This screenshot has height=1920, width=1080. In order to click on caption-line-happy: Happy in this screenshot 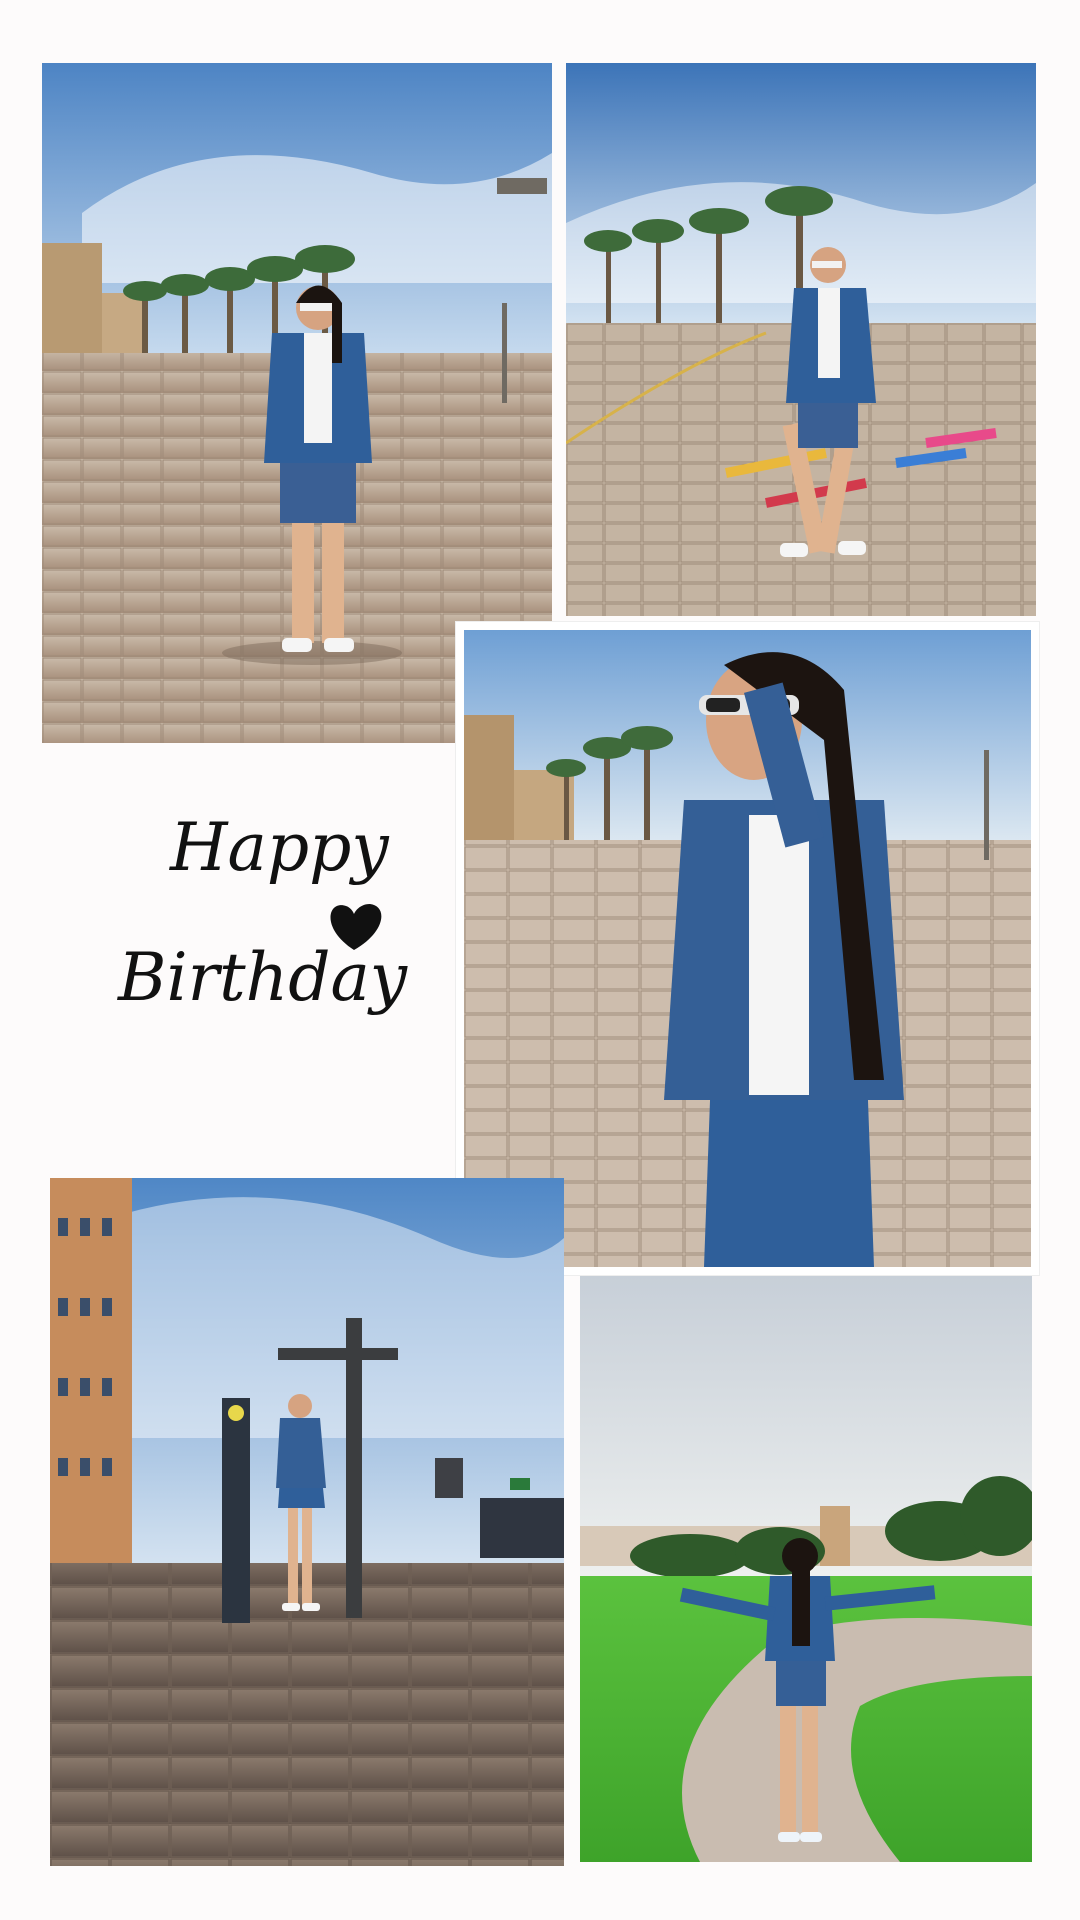, I will do `click(279, 847)`.